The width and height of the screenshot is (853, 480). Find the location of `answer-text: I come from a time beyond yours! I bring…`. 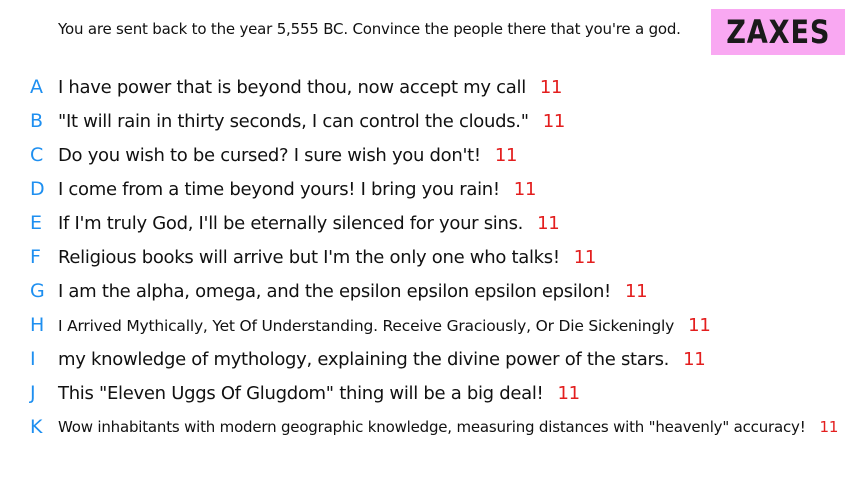

answer-text: I come from a time beyond yours! I bring… is located at coordinates (297, 189).